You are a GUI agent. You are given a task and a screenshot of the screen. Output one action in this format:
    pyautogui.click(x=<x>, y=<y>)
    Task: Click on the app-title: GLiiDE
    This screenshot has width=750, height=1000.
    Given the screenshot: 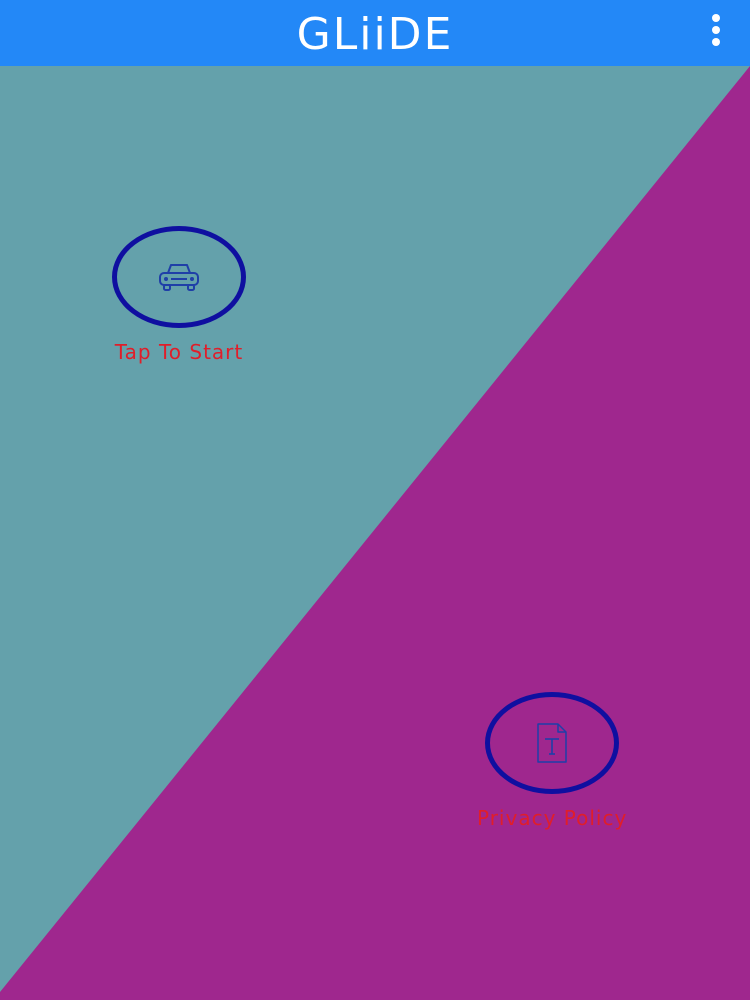 What is the action you would take?
    pyautogui.click(x=375, y=34)
    